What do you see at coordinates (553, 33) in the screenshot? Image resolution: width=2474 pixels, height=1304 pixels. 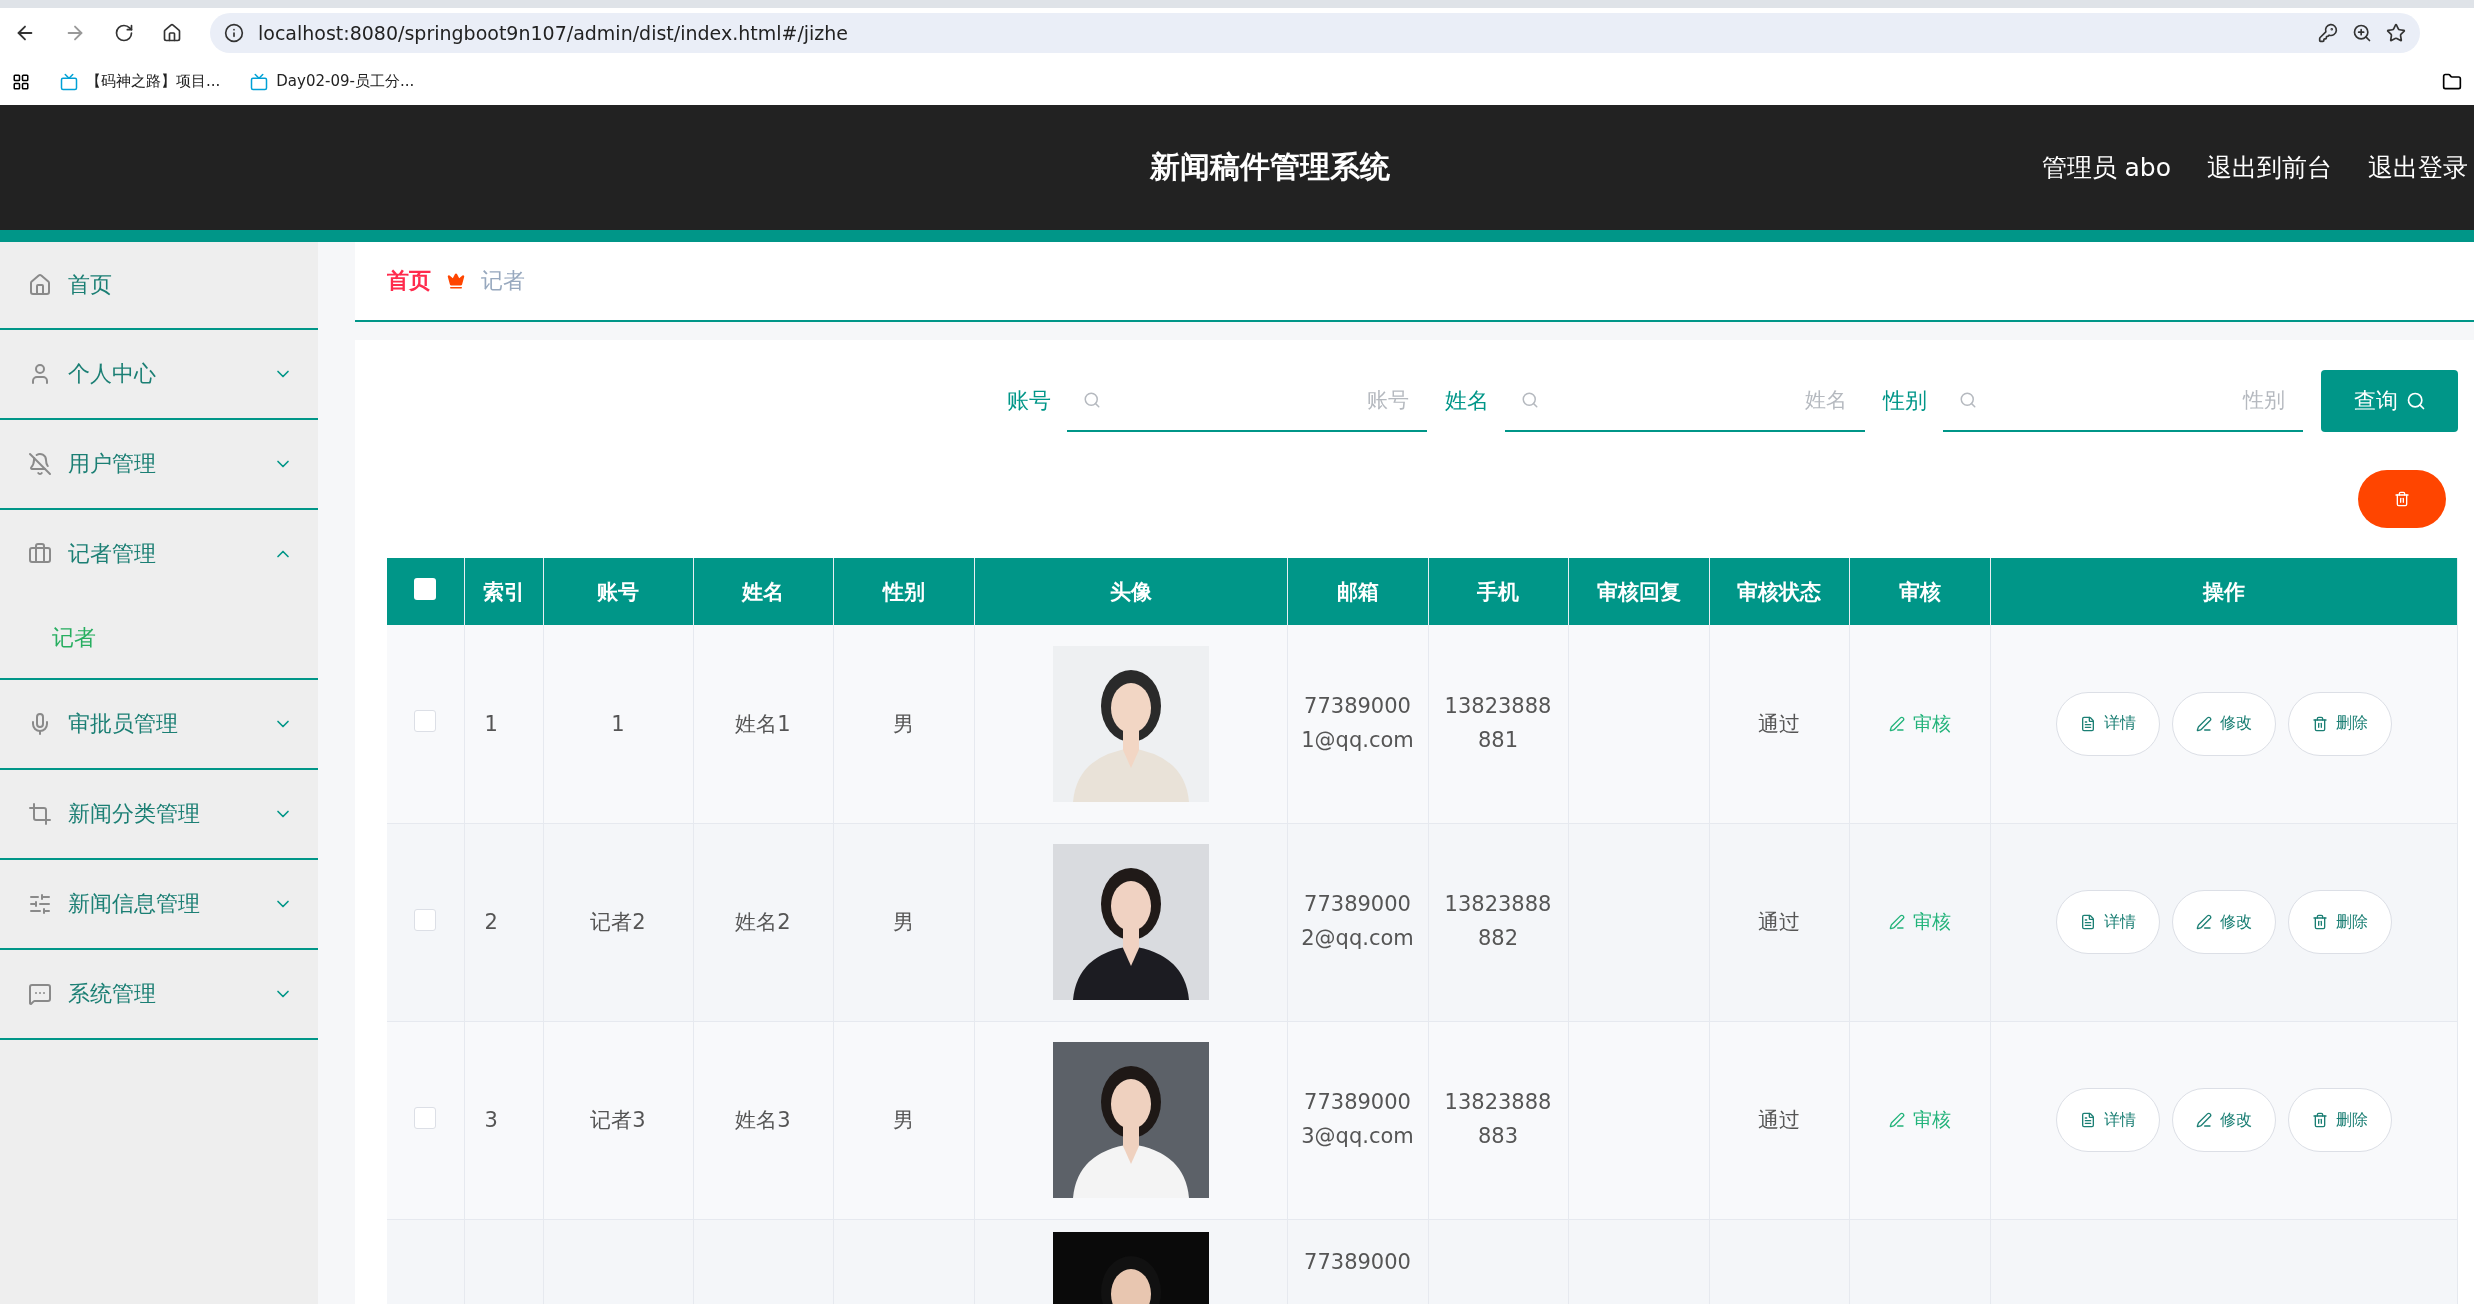 I see `url-text: localhost:8080/springboot9n107/admin/dist/index.html#/jizhe` at bounding box center [553, 33].